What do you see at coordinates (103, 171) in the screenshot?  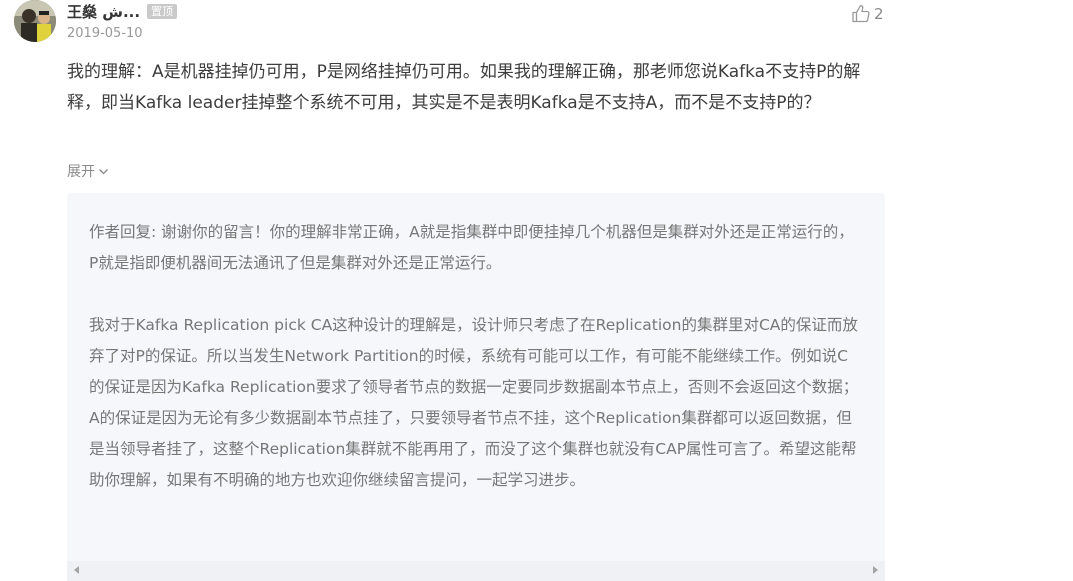 I see `chevron-down-icon` at bounding box center [103, 171].